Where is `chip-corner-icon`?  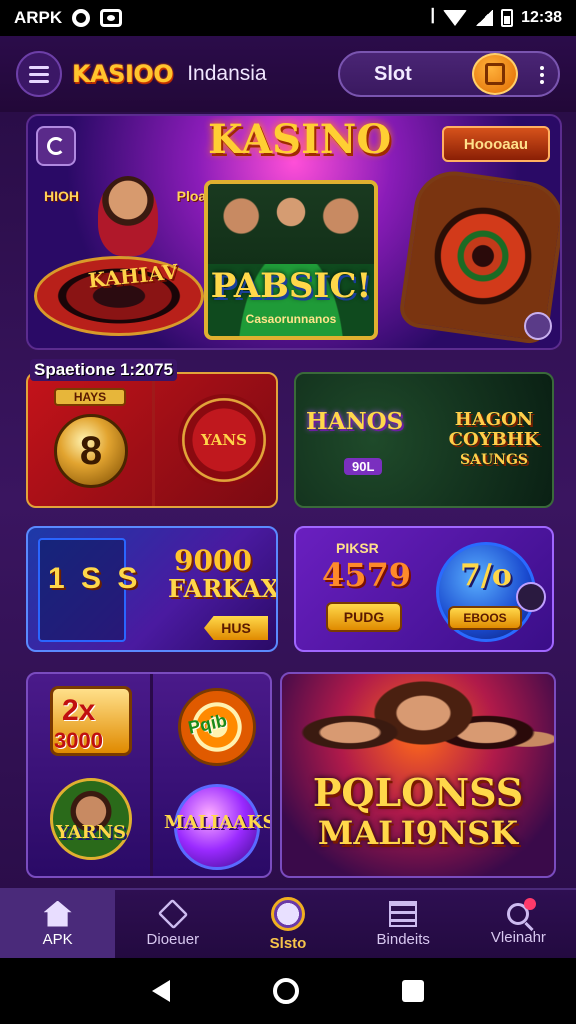 chip-corner-icon is located at coordinates (531, 597).